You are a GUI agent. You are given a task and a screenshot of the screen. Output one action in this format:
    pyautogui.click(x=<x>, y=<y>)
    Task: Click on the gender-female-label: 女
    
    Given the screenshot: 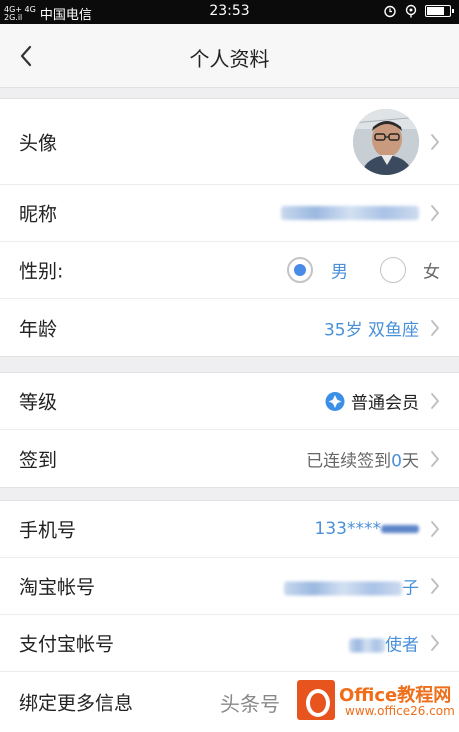 What is the action you would take?
    pyautogui.click(x=431, y=270)
    